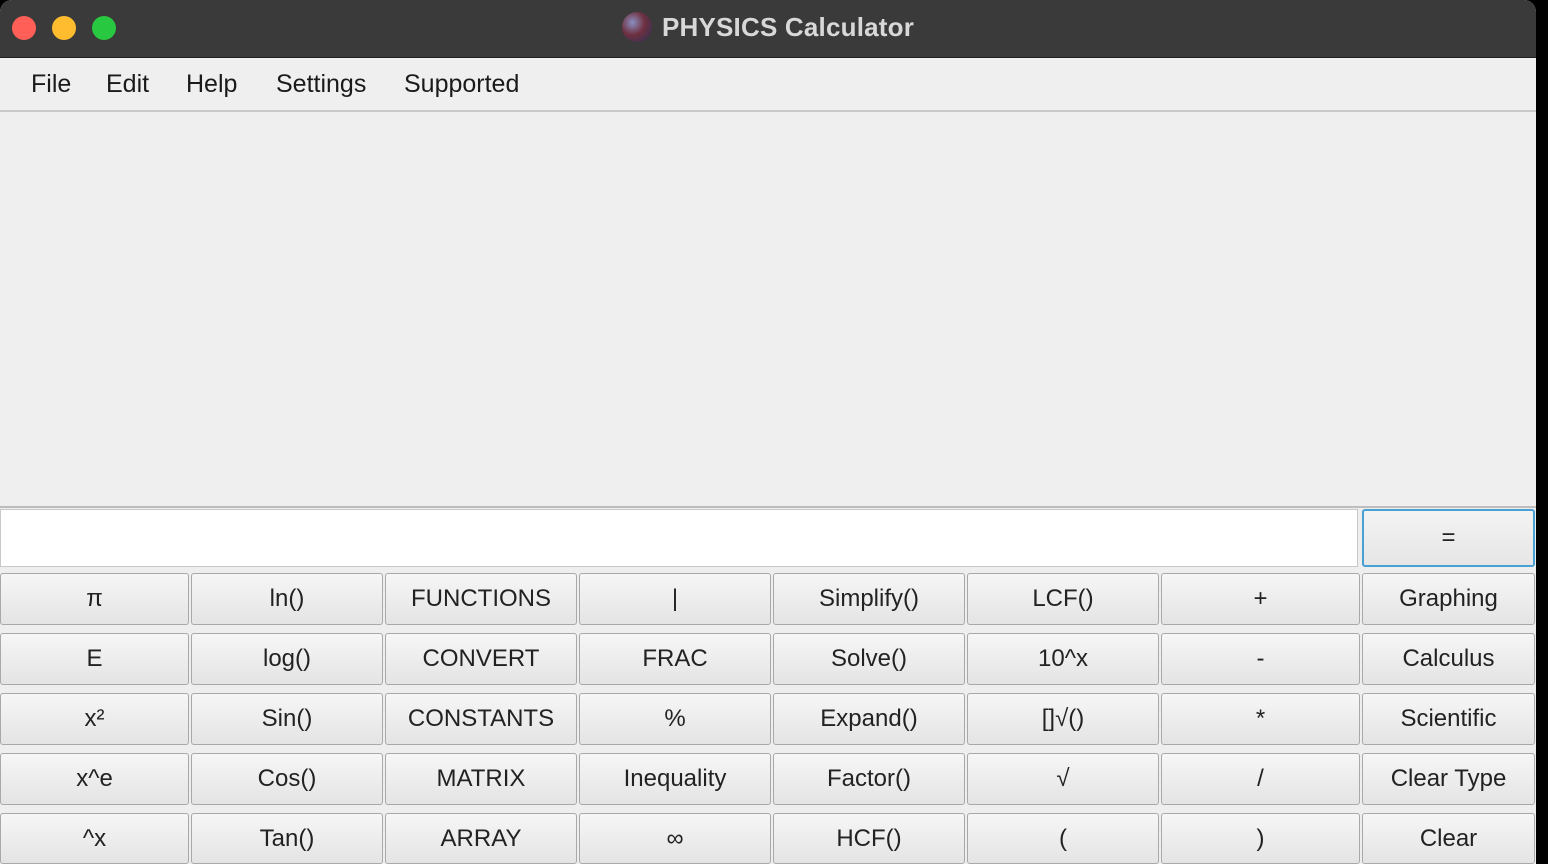  I want to click on clear-type-button: Clear Type, so click(1448, 779).